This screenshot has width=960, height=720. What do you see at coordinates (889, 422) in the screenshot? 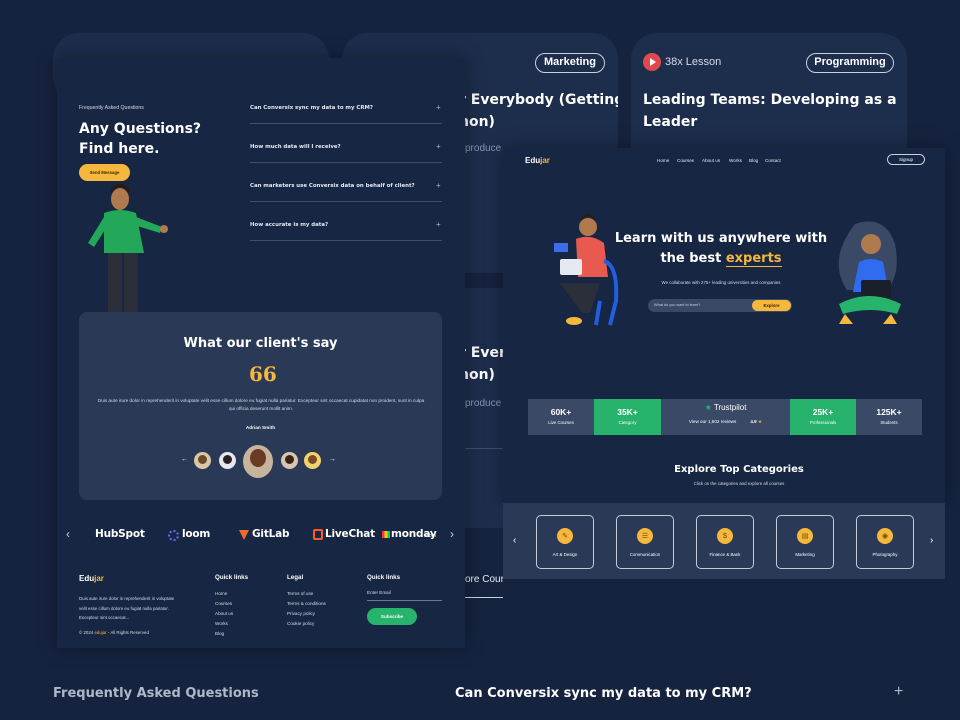
I see `stat-label: Students` at bounding box center [889, 422].